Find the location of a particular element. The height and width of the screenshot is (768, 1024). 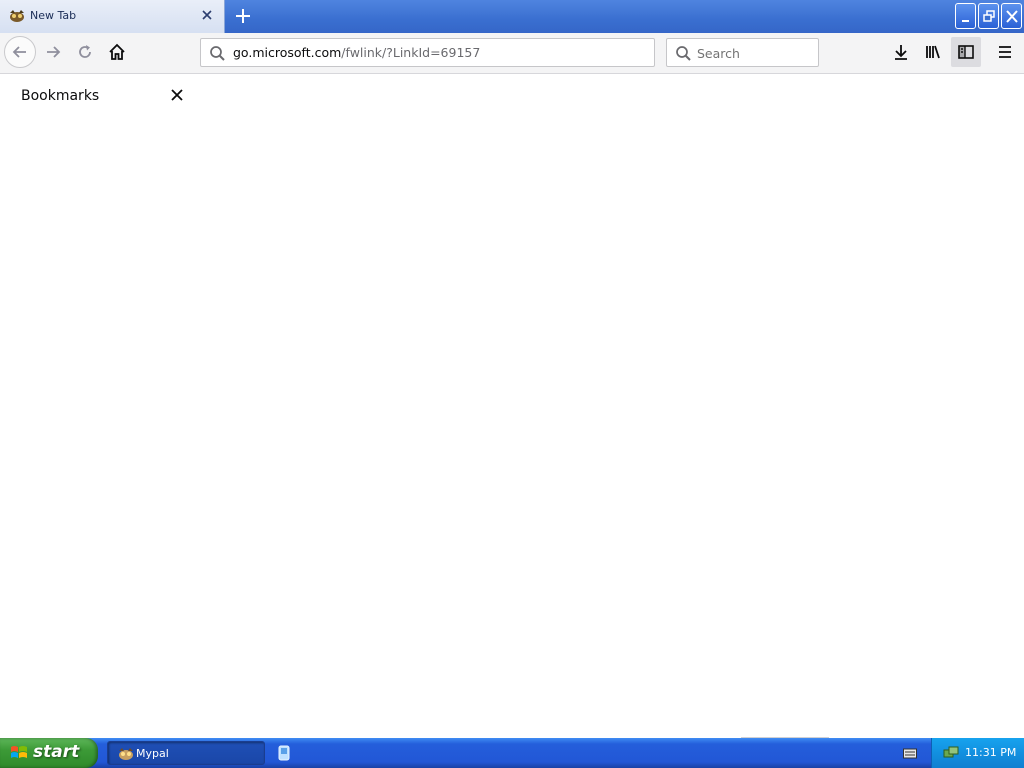

start-label: start is located at coordinates (56, 752).